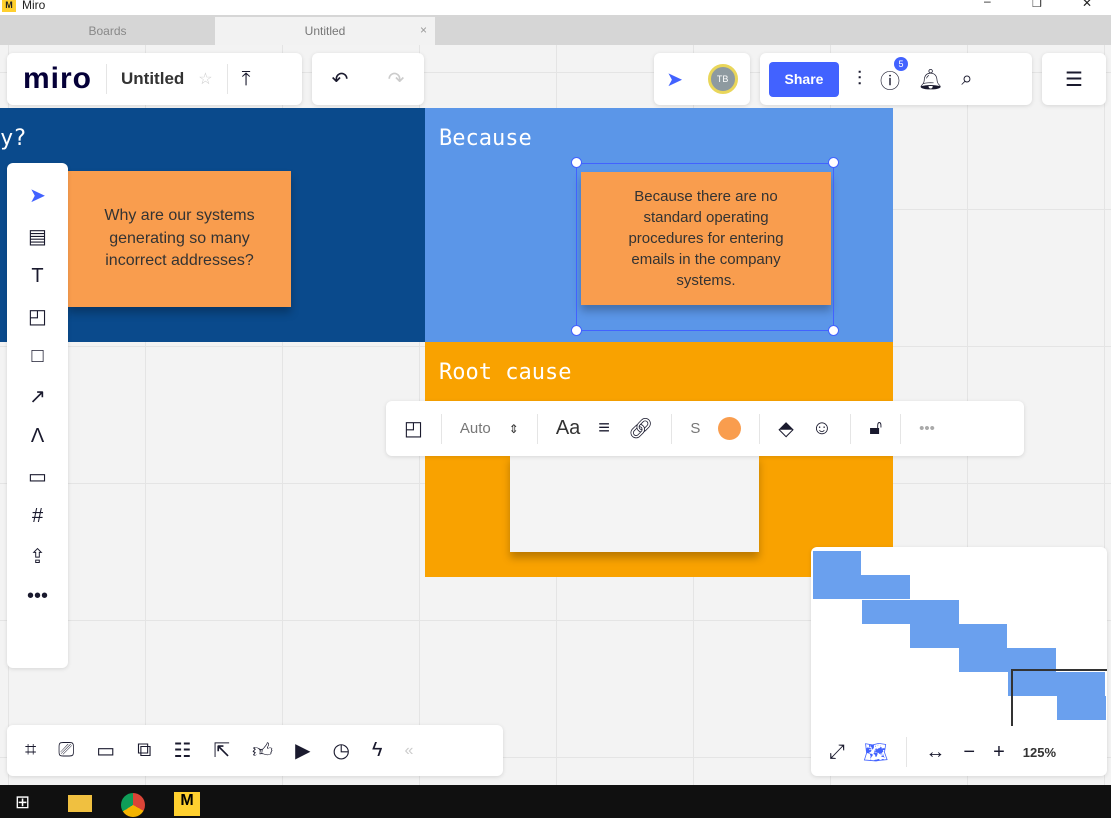 The image size is (1111, 818). I want to click on more-options-icon: •••, so click(927, 428).